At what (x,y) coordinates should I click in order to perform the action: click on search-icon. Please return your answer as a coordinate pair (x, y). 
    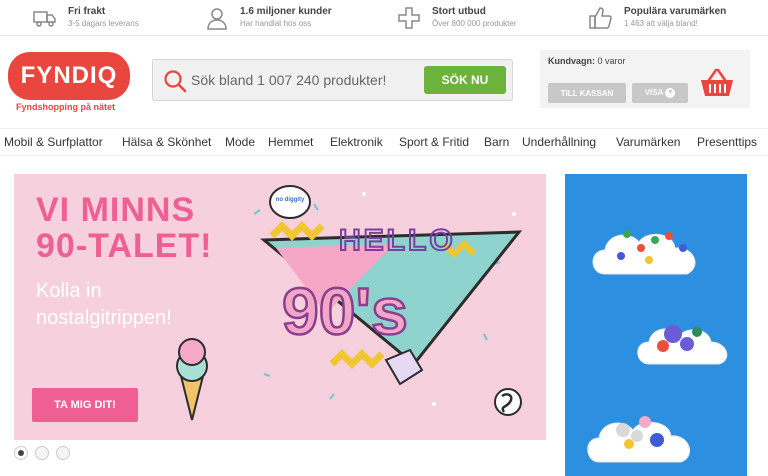
    Looking at the image, I should click on (175, 83).